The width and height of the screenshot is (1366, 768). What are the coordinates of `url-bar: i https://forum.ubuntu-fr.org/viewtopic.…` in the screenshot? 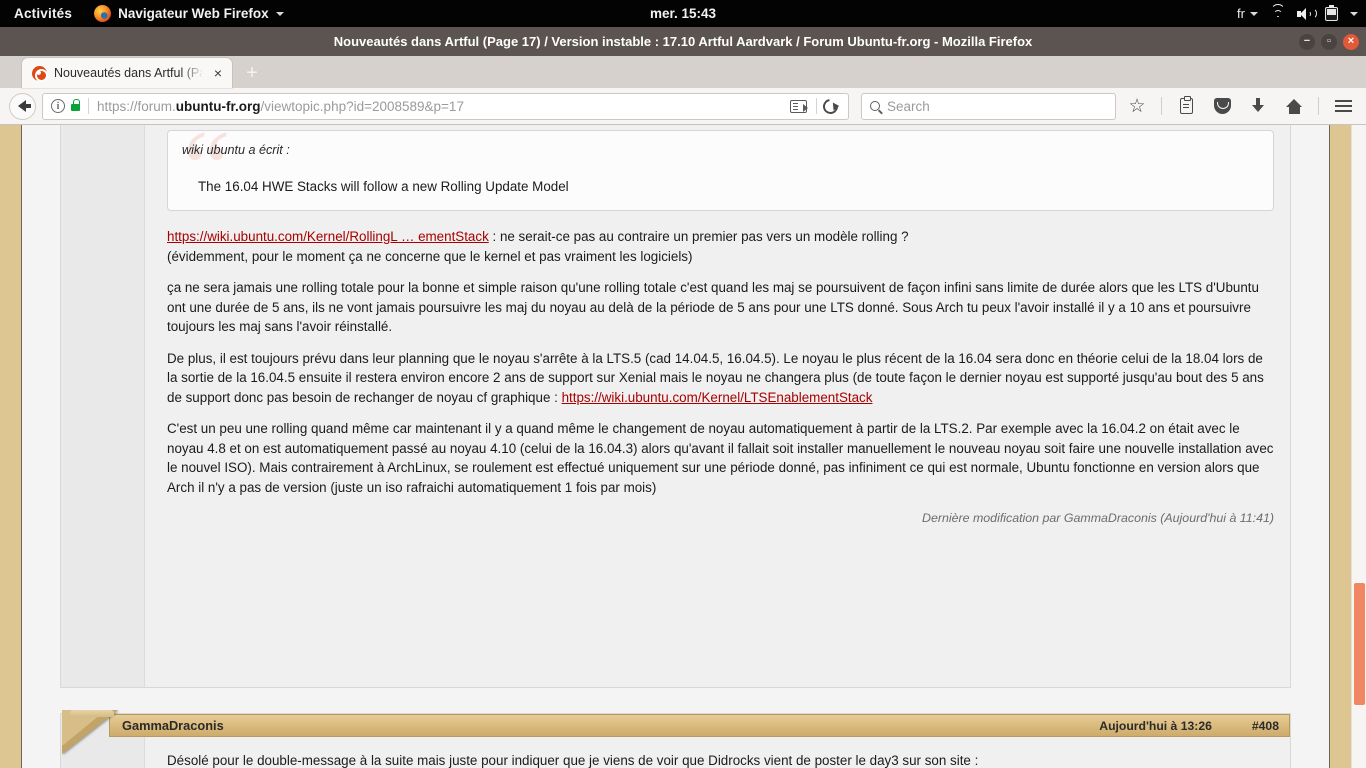 It's located at (445, 106).